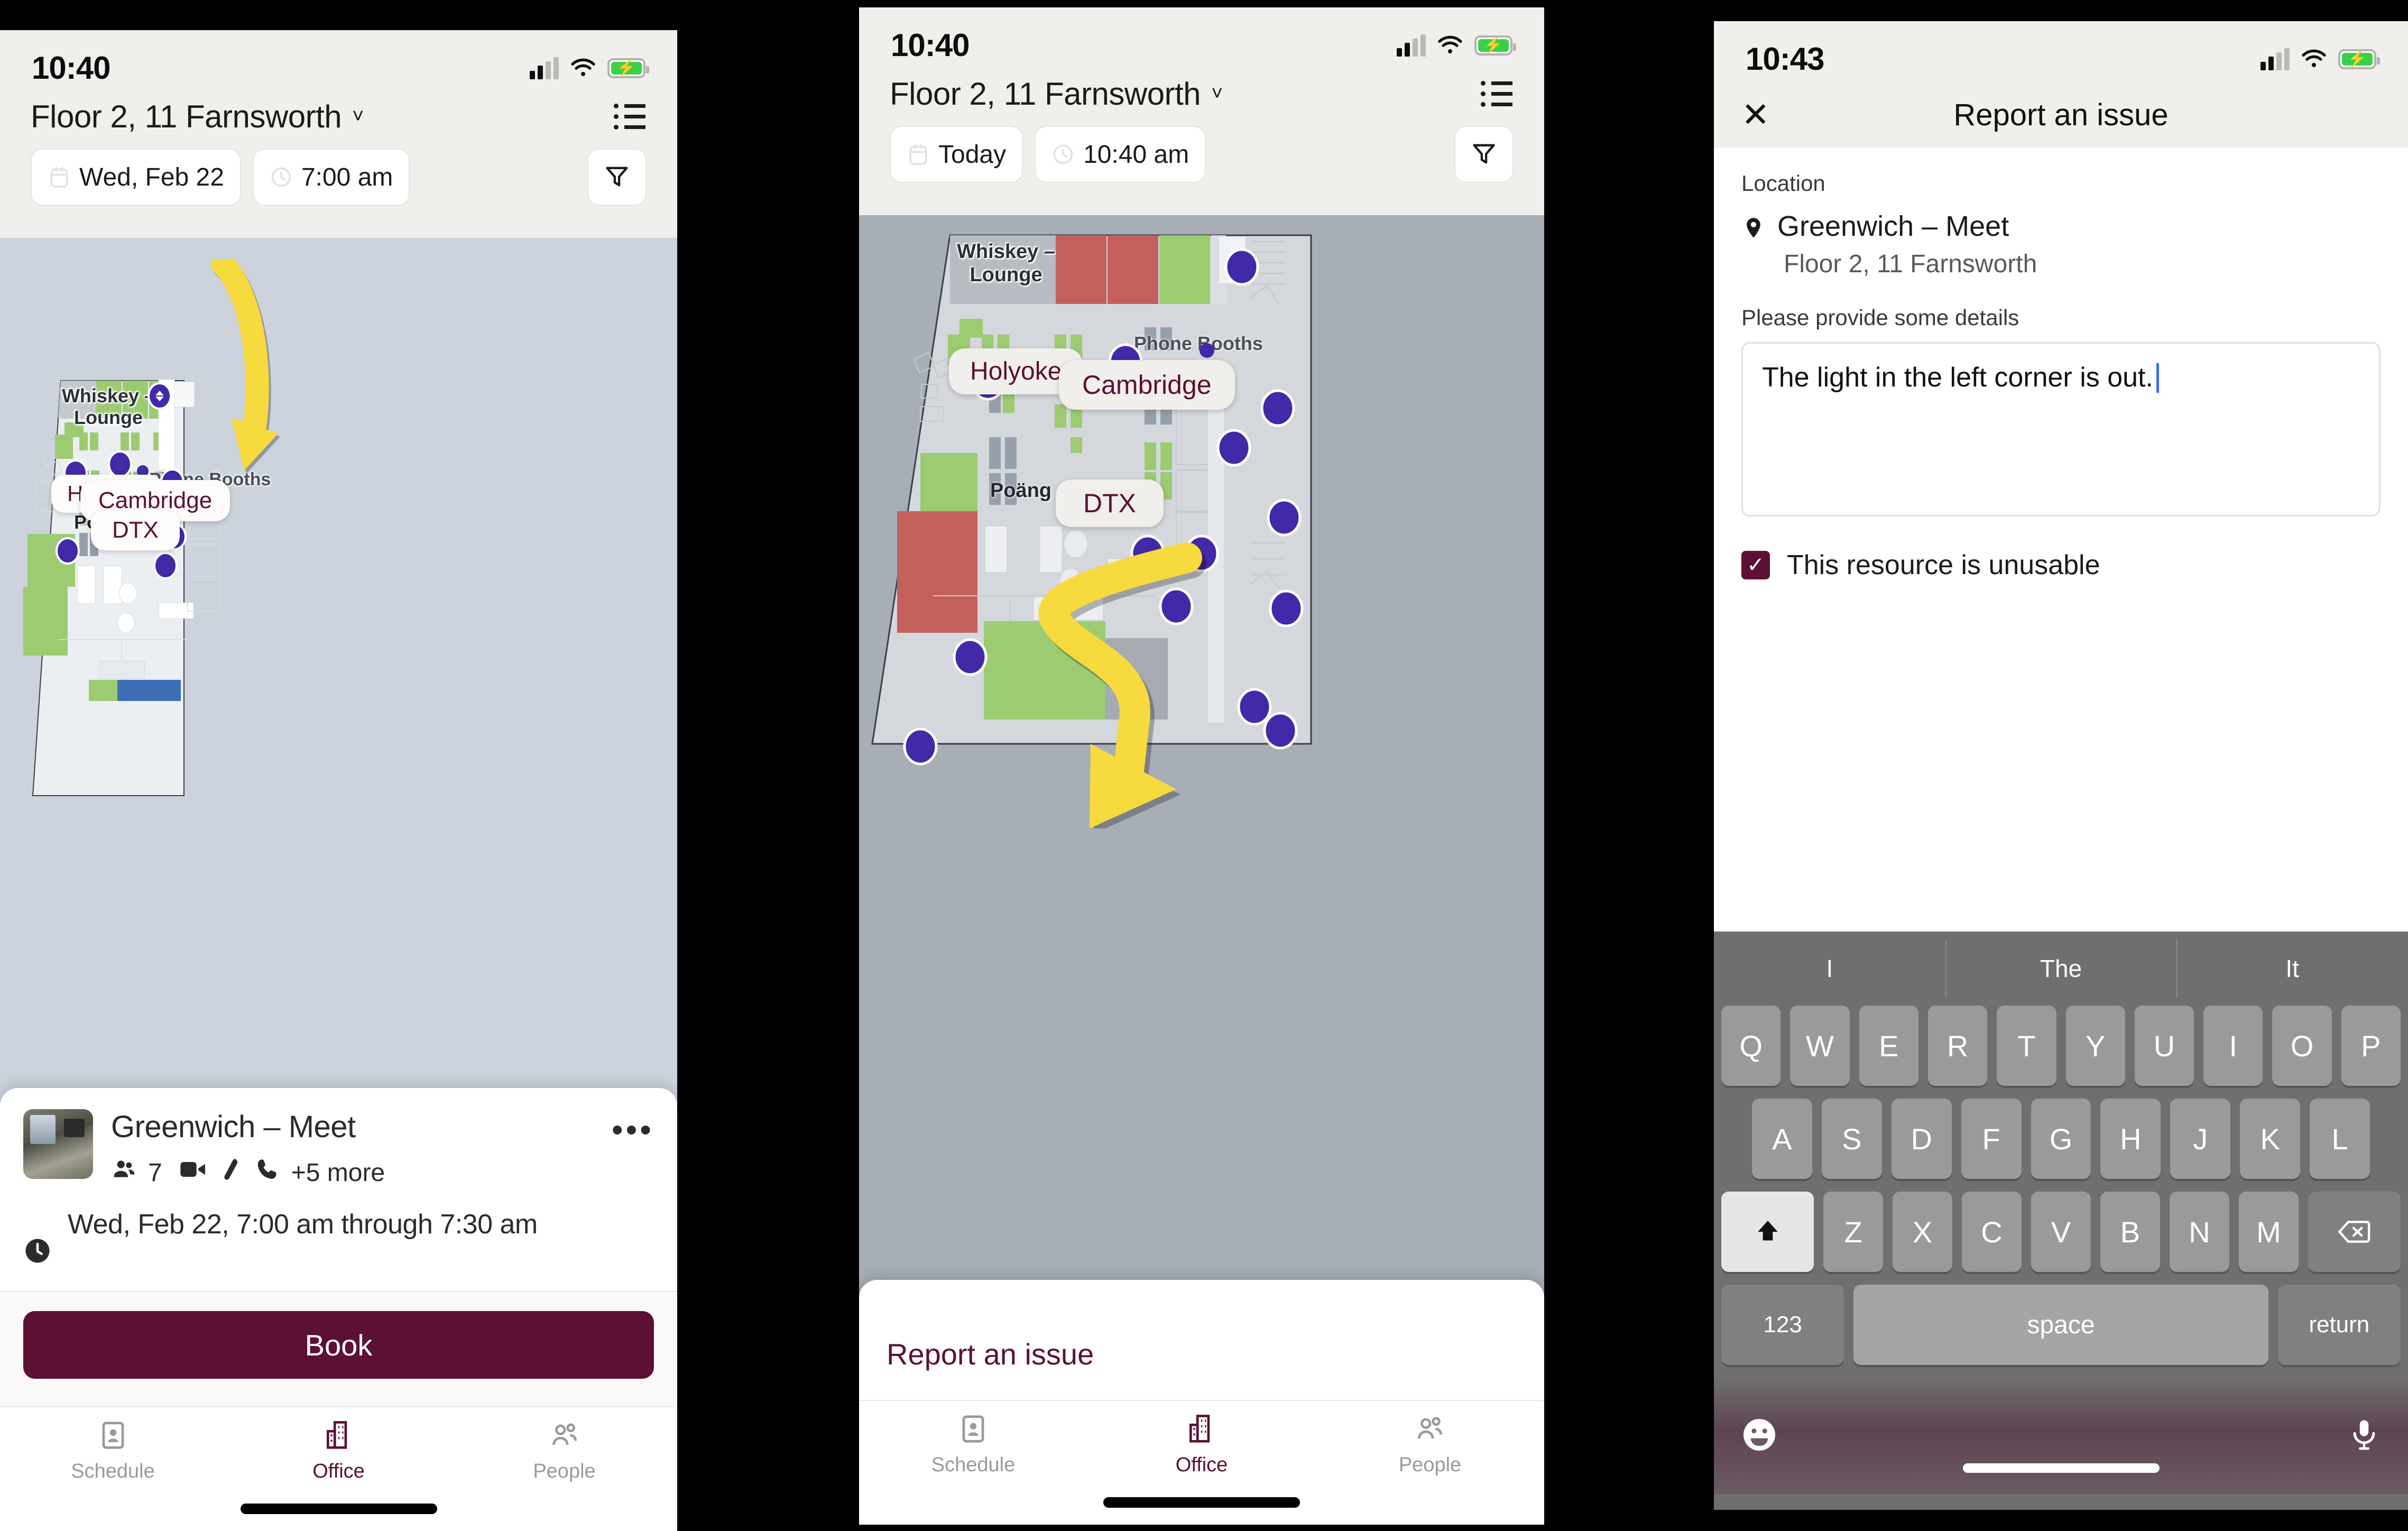 Image resolution: width=2408 pixels, height=1531 pixels. What do you see at coordinates (2164, 1046) in the screenshot?
I see `key-u: U` at bounding box center [2164, 1046].